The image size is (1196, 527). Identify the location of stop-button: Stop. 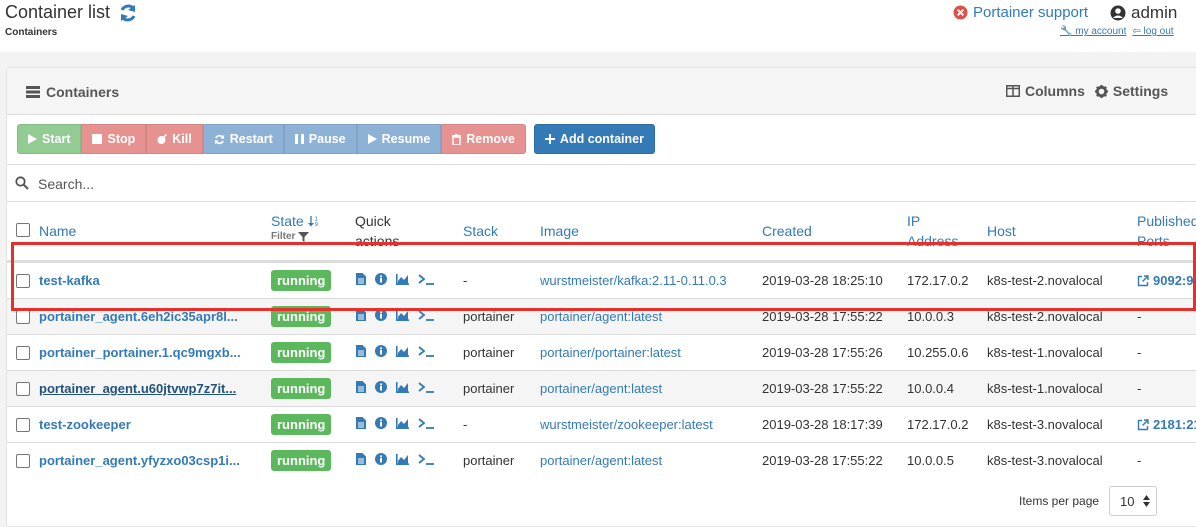
(114, 139).